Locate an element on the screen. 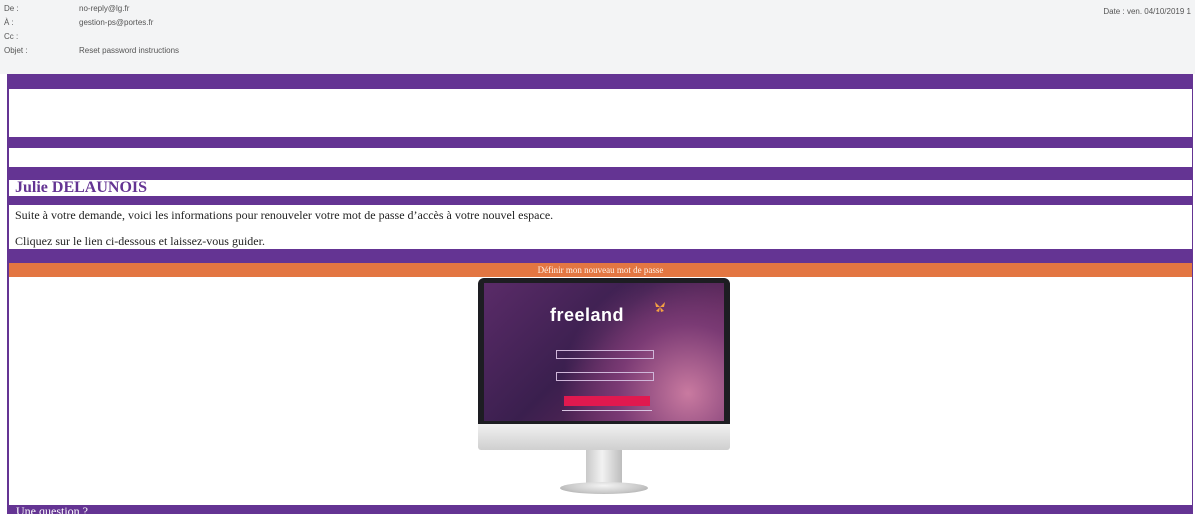  butterfly-icon is located at coordinates (660, 308).